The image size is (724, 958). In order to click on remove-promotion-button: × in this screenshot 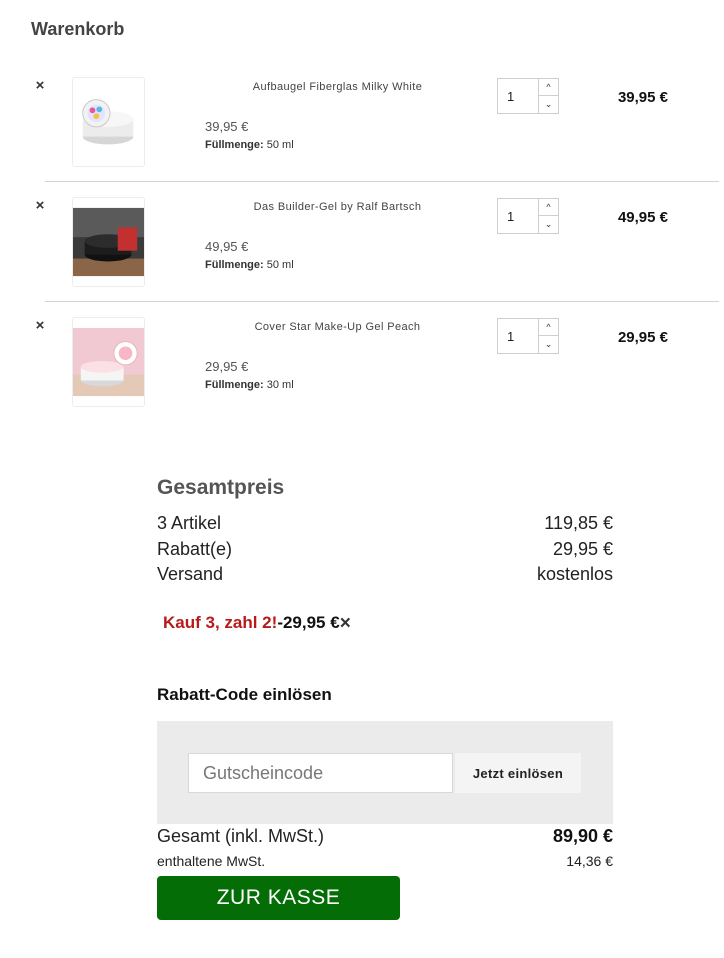, I will do `click(345, 623)`.